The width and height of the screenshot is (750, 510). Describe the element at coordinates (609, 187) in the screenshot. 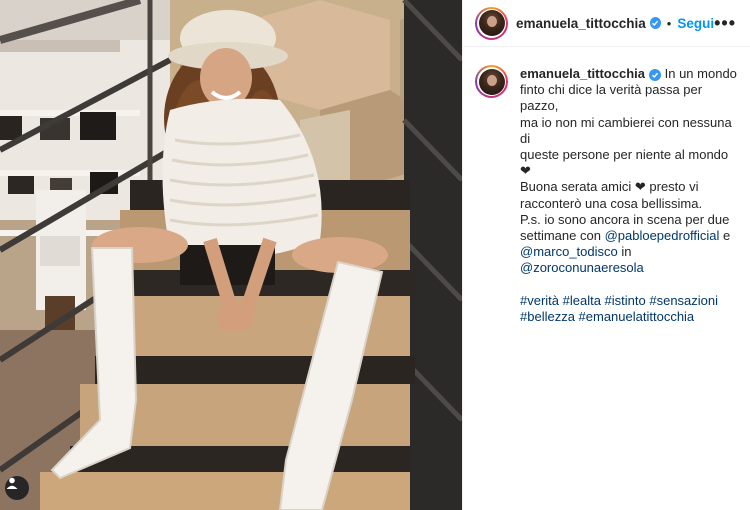

I see `caption-line: Buona serata amici ❤ presto vi` at that location.